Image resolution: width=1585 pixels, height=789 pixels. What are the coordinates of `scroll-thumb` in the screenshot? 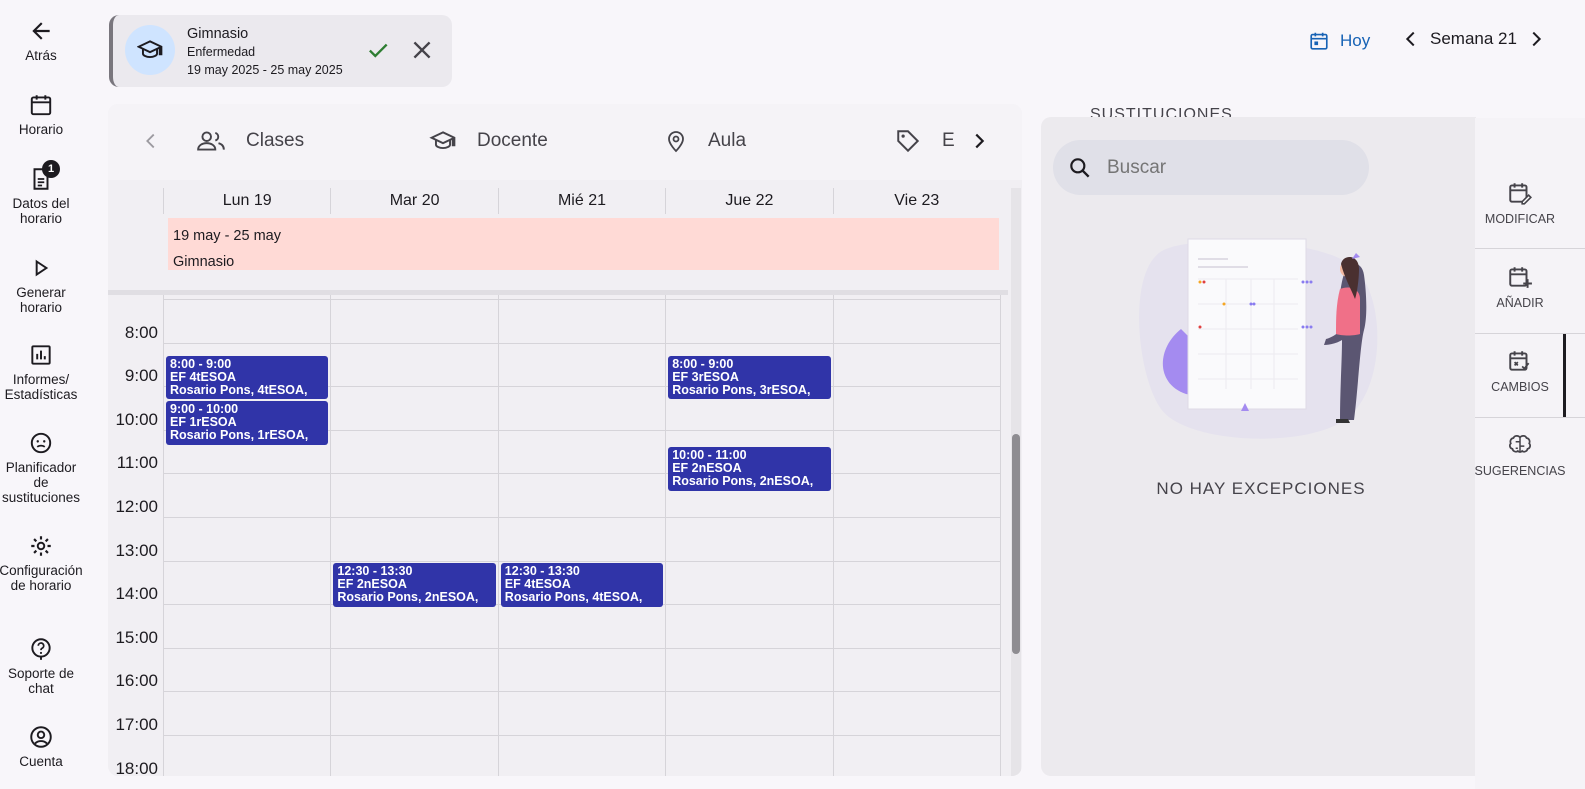 It's located at (1016, 544).